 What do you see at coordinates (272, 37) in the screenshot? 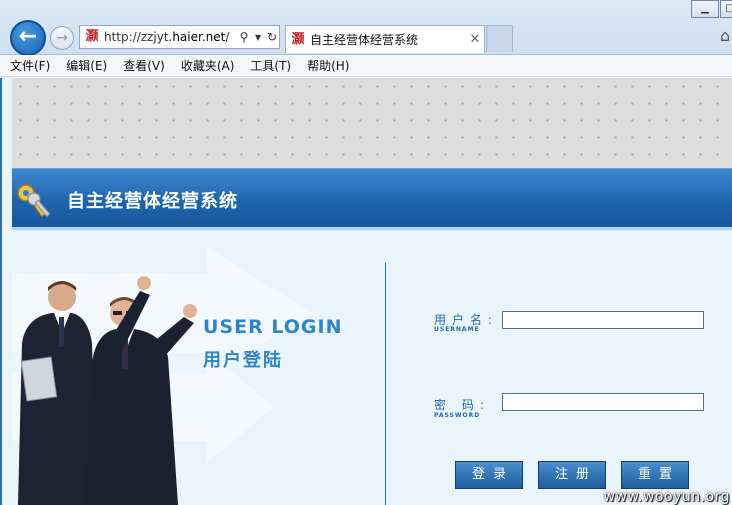
I see `refresh-icon: ↻` at bounding box center [272, 37].